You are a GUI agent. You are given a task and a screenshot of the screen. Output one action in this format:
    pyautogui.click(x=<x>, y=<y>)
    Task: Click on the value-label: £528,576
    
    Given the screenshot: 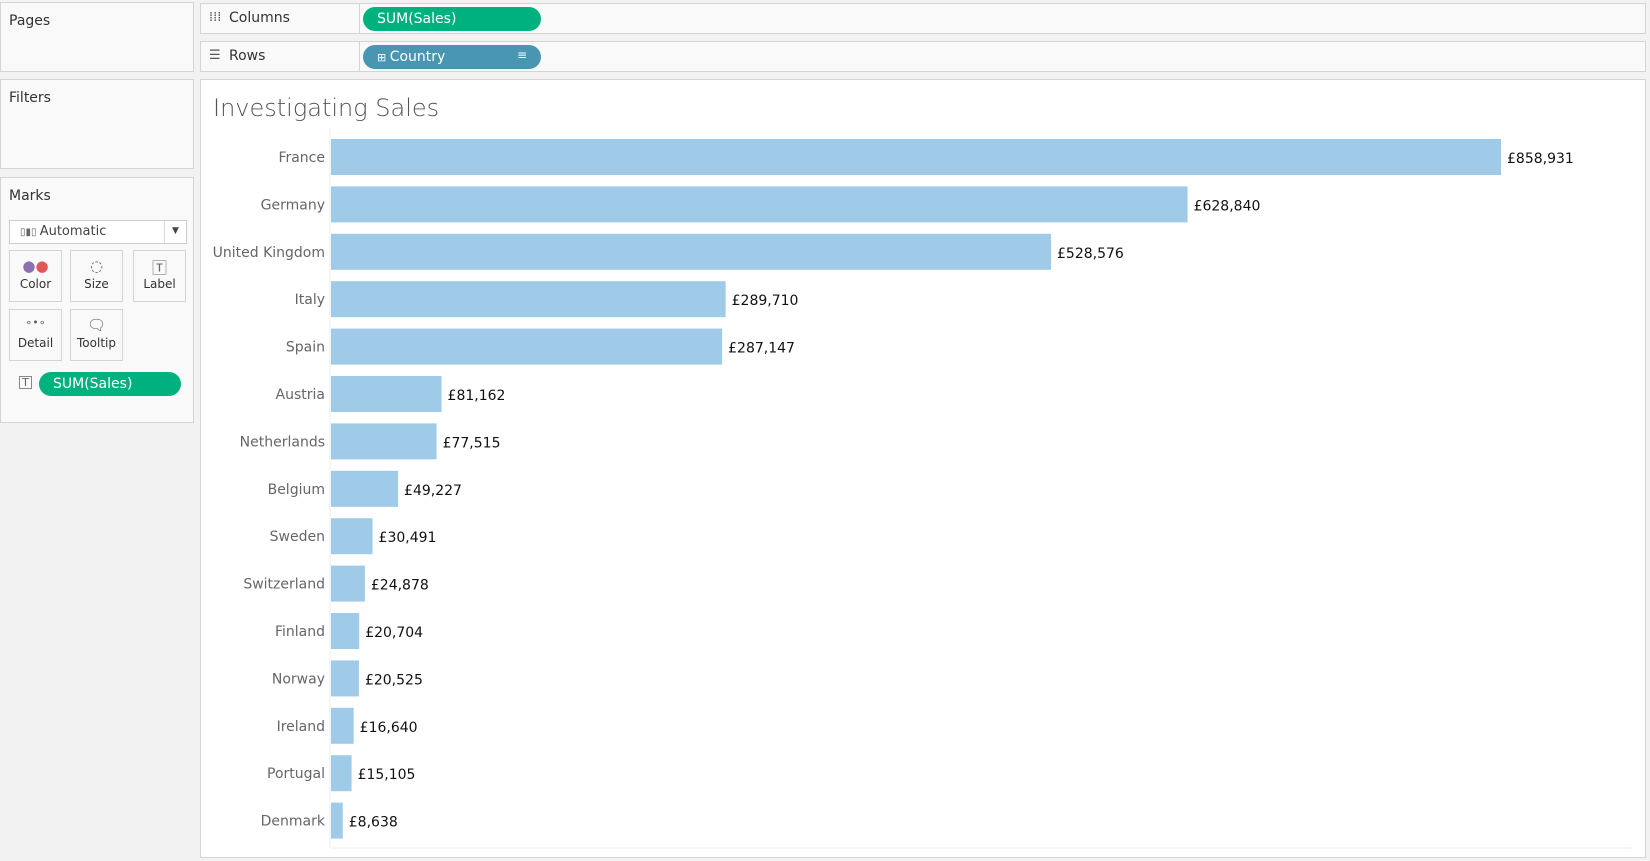 What is the action you would take?
    pyautogui.click(x=1090, y=254)
    